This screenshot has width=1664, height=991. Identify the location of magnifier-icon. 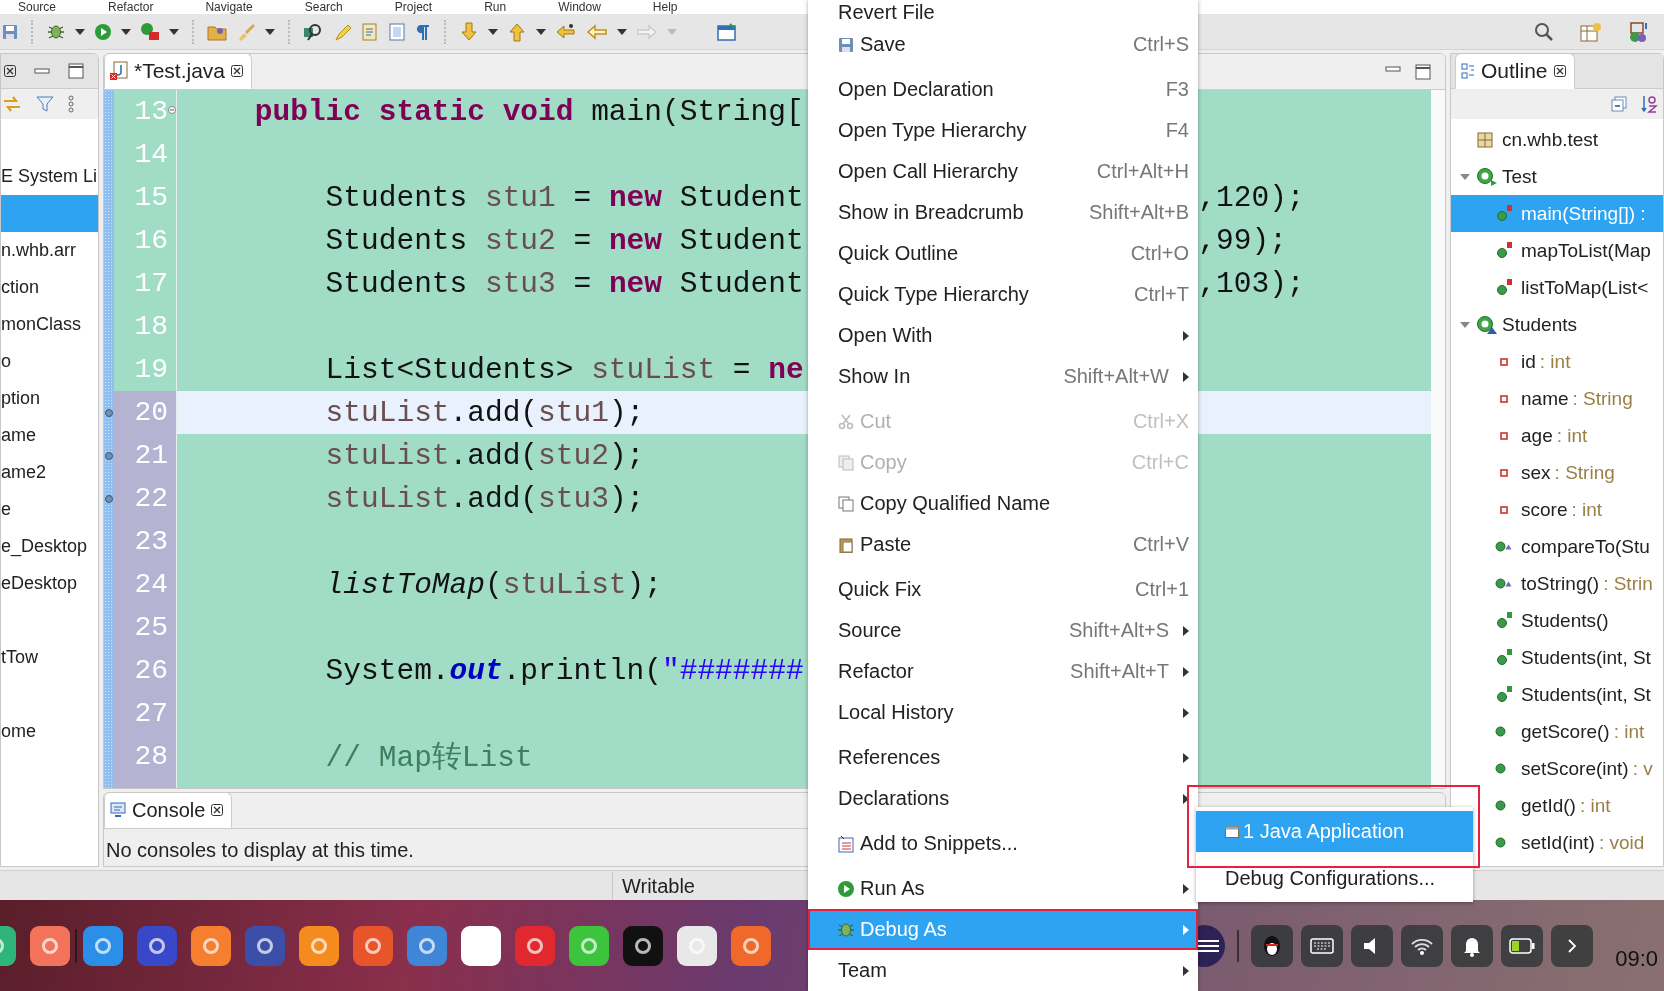
(313, 31).